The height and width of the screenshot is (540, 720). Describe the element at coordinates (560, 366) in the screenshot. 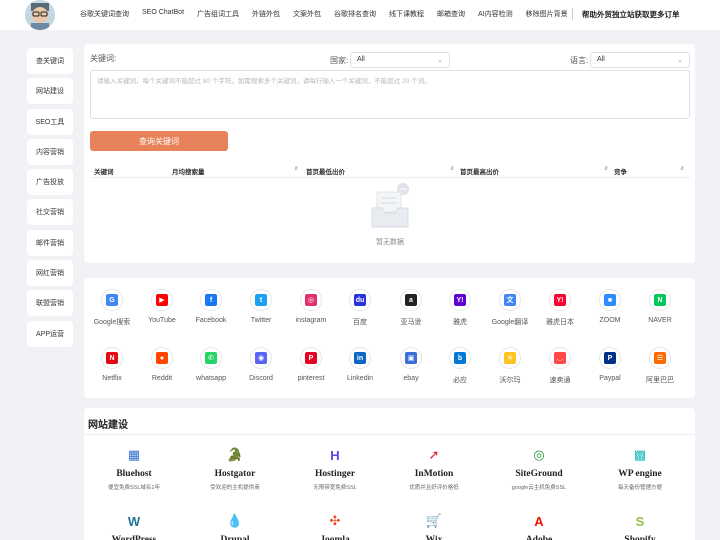

I see `social-link-aliexpress: ◡ 速卖通` at that location.